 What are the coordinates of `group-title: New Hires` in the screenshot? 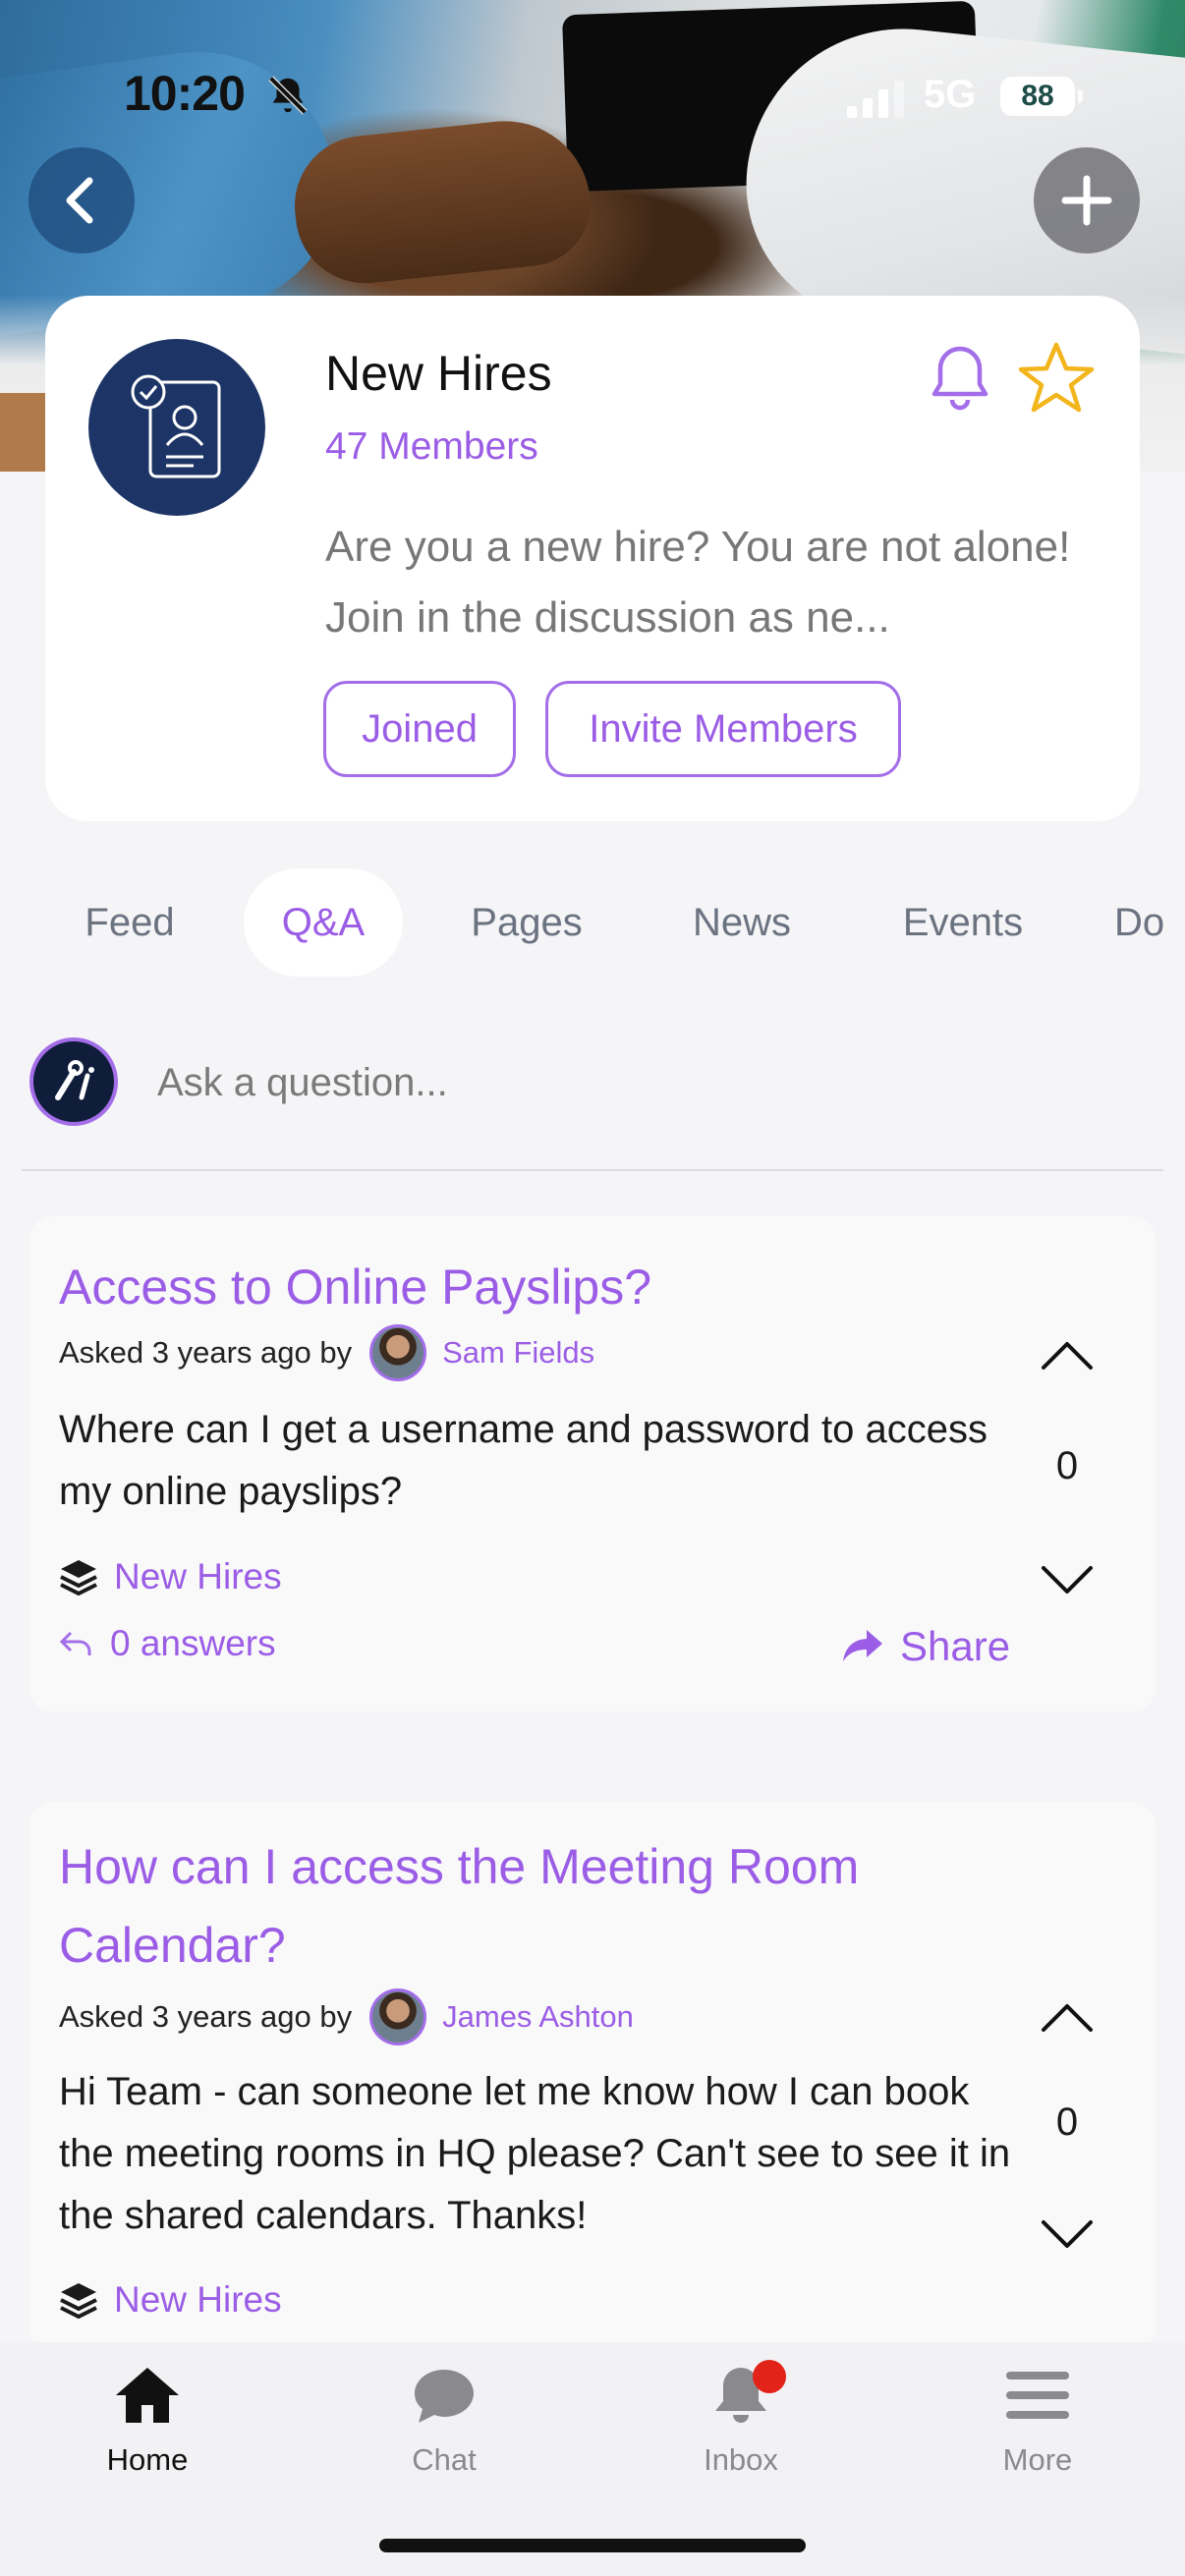 It's located at (439, 373).